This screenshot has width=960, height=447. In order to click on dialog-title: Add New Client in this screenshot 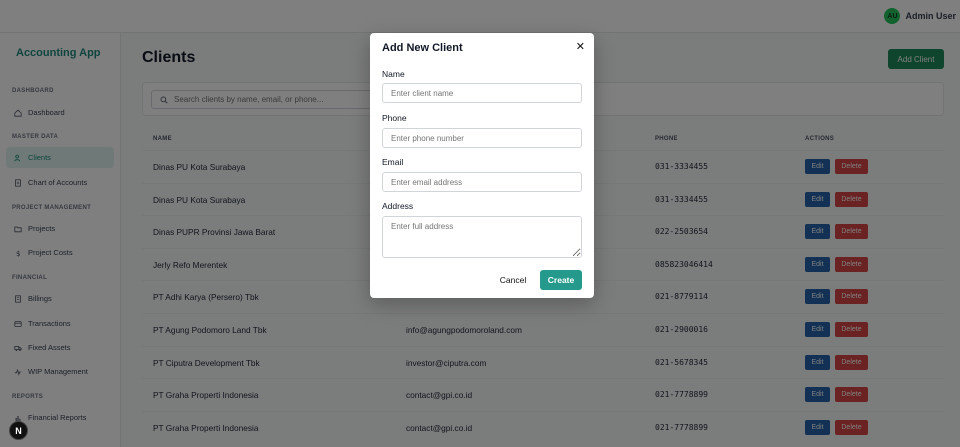, I will do `click(422, 48)`.